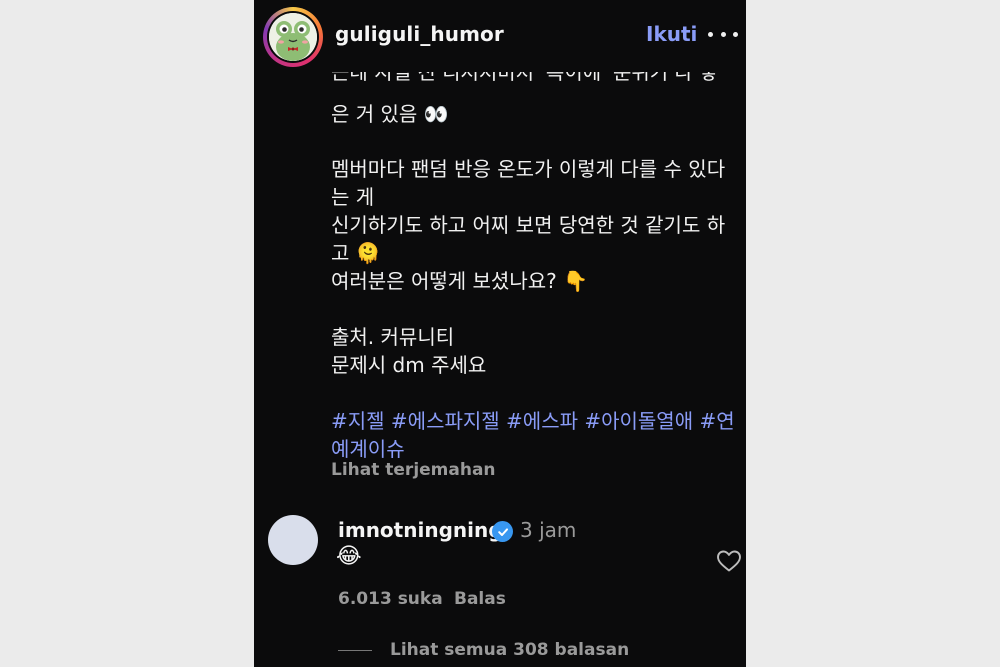 The width and height of the screenshot is (1000, 667). Describe the element at coordinates (393, 337) in the screenshot. I see `caption-line: 출처. 커뮤니티` at that location.